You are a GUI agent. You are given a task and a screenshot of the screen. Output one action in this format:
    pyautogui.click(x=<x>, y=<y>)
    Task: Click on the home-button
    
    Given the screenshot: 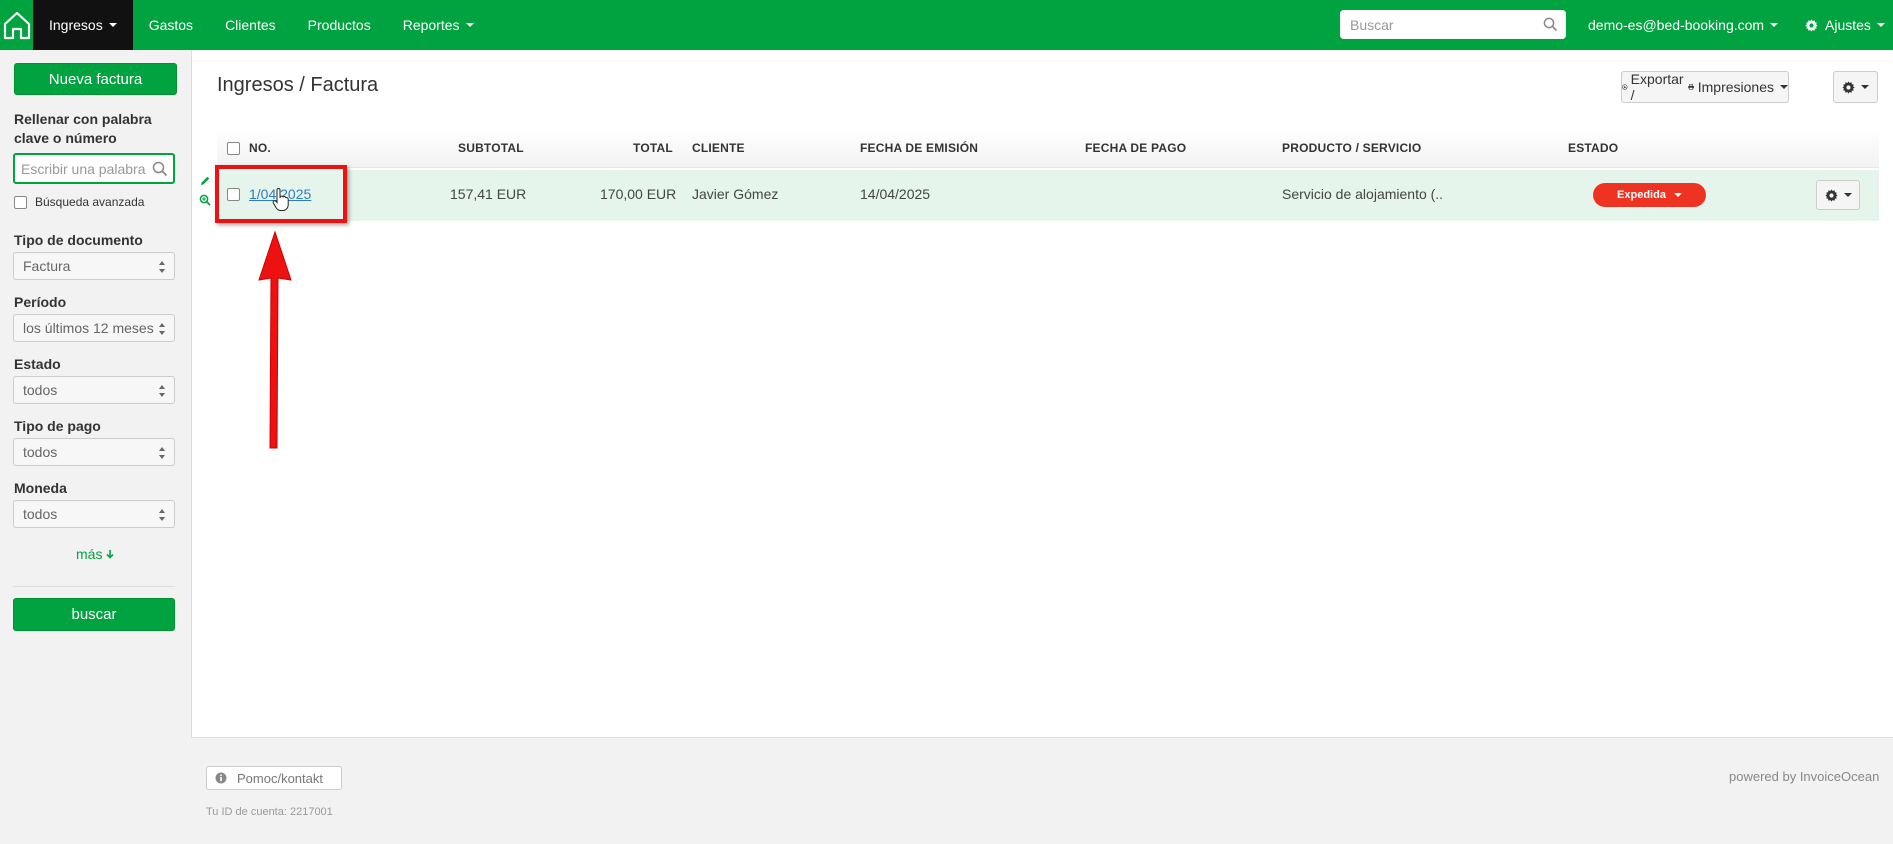 What is the action you would take?
    pyautogui.click(x=16, y=25)
    